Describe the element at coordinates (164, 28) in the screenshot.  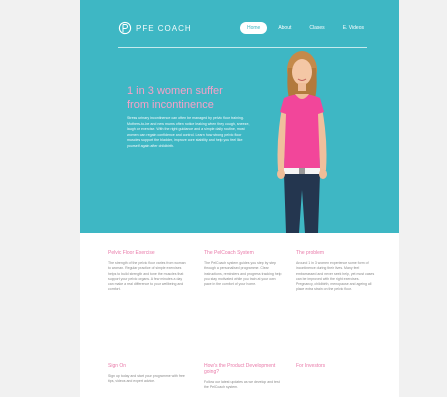
I see `brand-name: PFE COACH` at that location.